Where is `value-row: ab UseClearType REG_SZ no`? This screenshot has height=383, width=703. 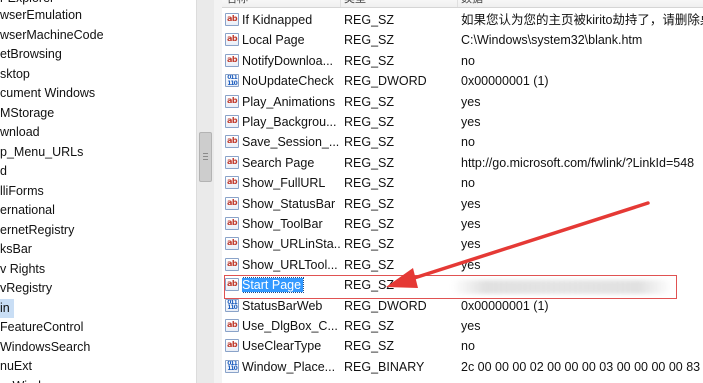
value-row: ab UseClearType REG_SZ no is located at coordinates (462, 346).